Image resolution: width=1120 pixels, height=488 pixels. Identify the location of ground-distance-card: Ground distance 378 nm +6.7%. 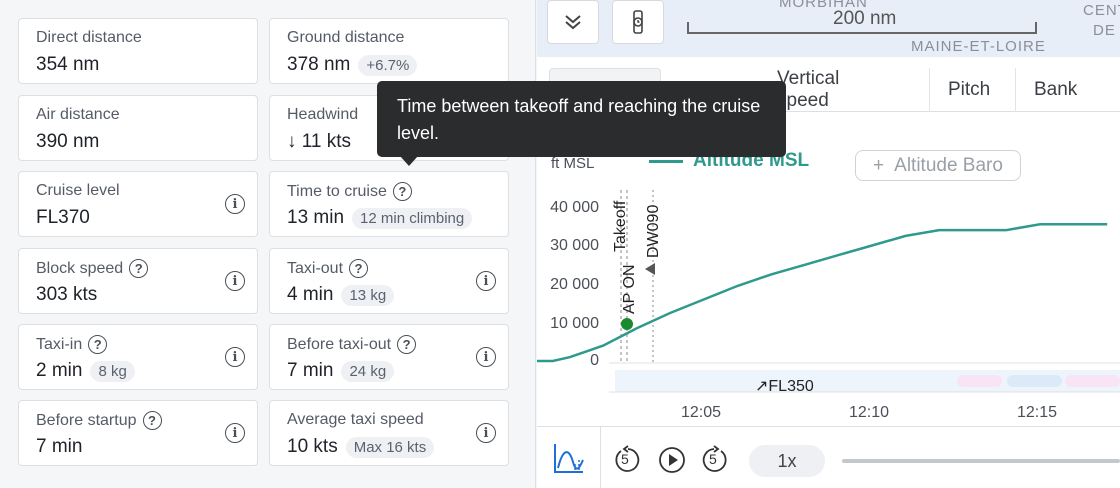
(389, 51).